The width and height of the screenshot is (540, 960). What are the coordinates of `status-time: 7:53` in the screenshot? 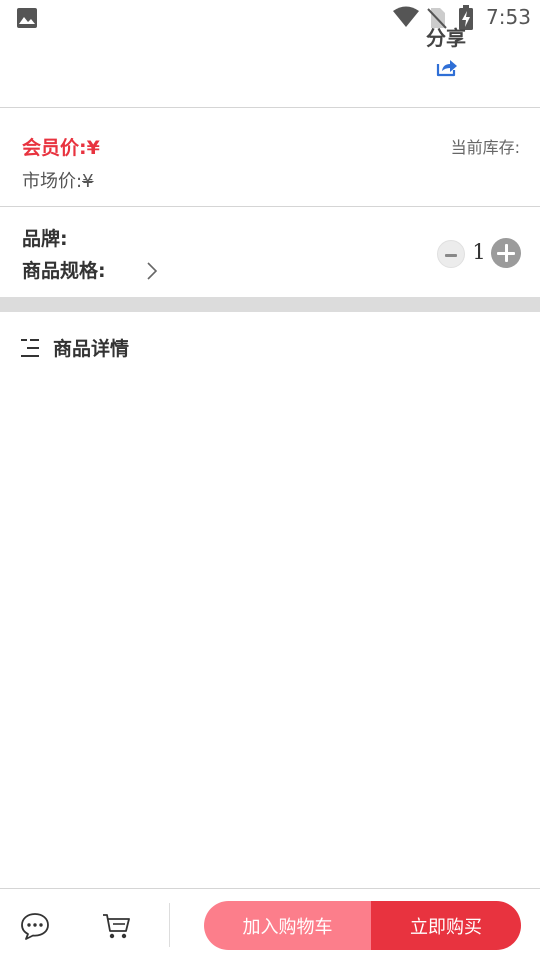 It's located at (508, 17).